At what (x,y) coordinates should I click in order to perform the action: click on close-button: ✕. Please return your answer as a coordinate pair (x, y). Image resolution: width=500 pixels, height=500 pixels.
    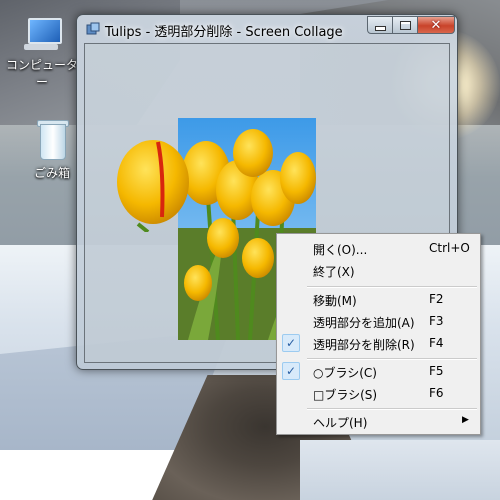
    Looking at the image, I should click on (436, 25).